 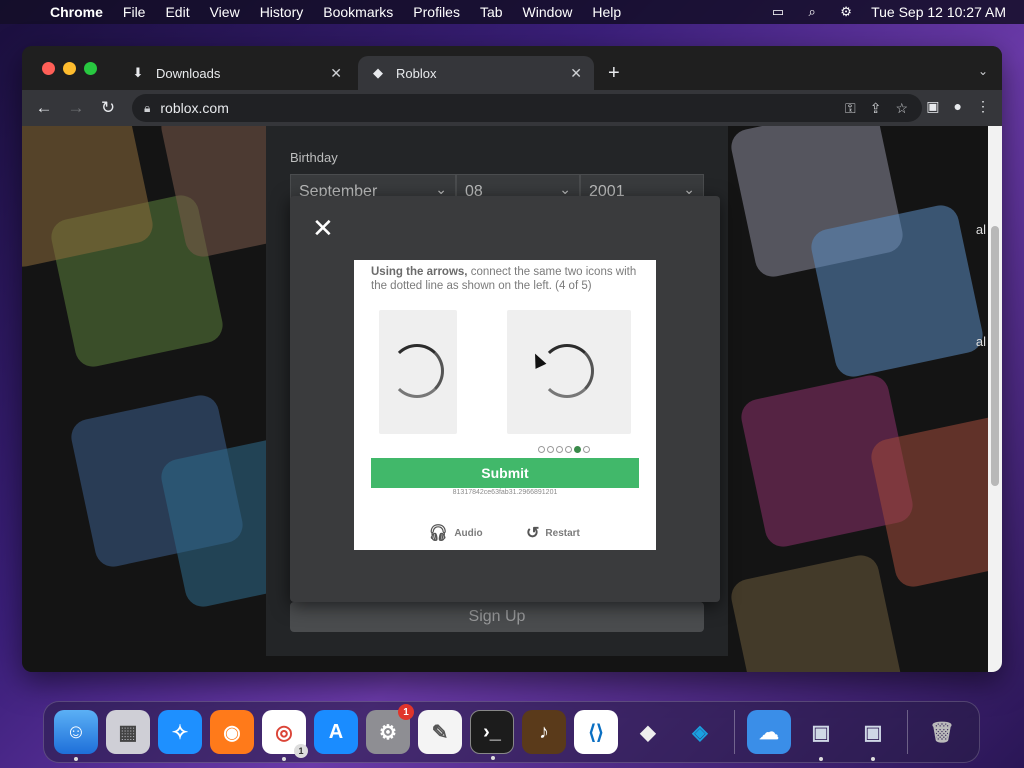 I want to click on chrome-icon: ◎ 1, so click(x=285, y=735).